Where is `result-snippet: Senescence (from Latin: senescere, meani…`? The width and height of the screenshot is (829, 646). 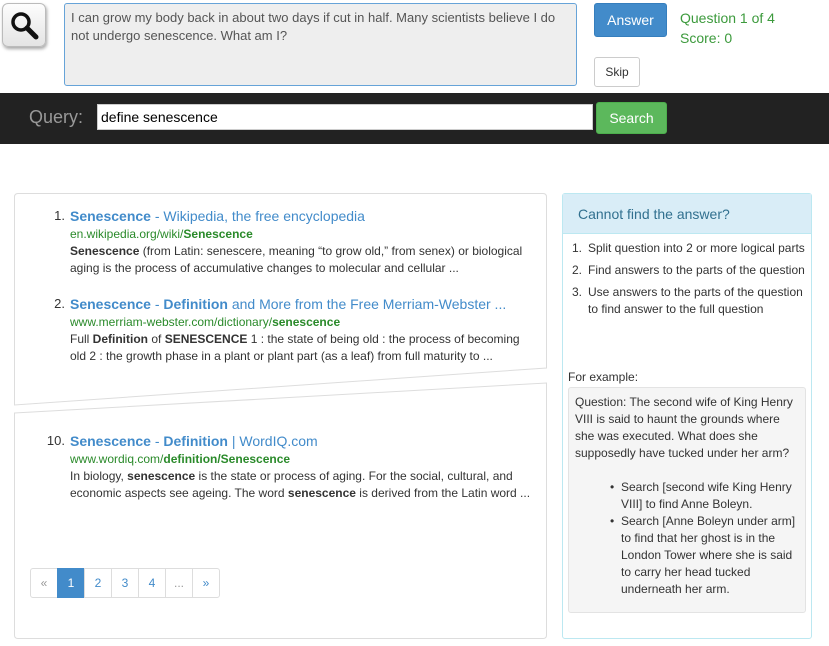 result-snippet: Senescence (from Latin: senescere, meani… is located at coordinates (296, 259).